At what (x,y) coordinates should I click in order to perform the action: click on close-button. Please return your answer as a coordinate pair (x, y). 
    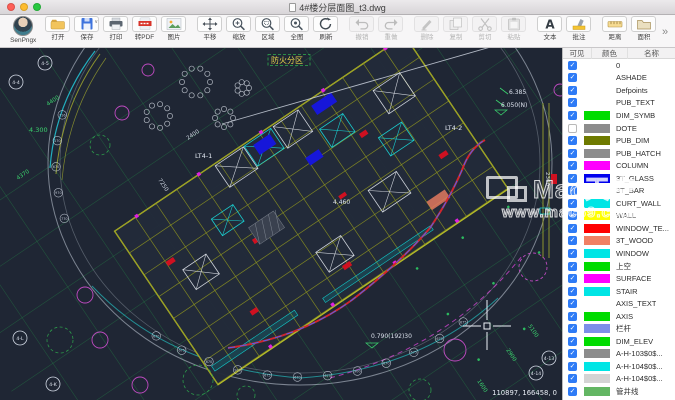
    Looking at the image, I should click on (11, 7).